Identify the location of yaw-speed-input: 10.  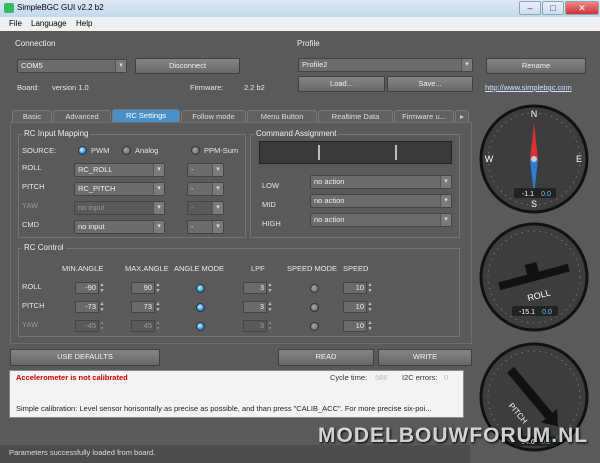
(355, 326).